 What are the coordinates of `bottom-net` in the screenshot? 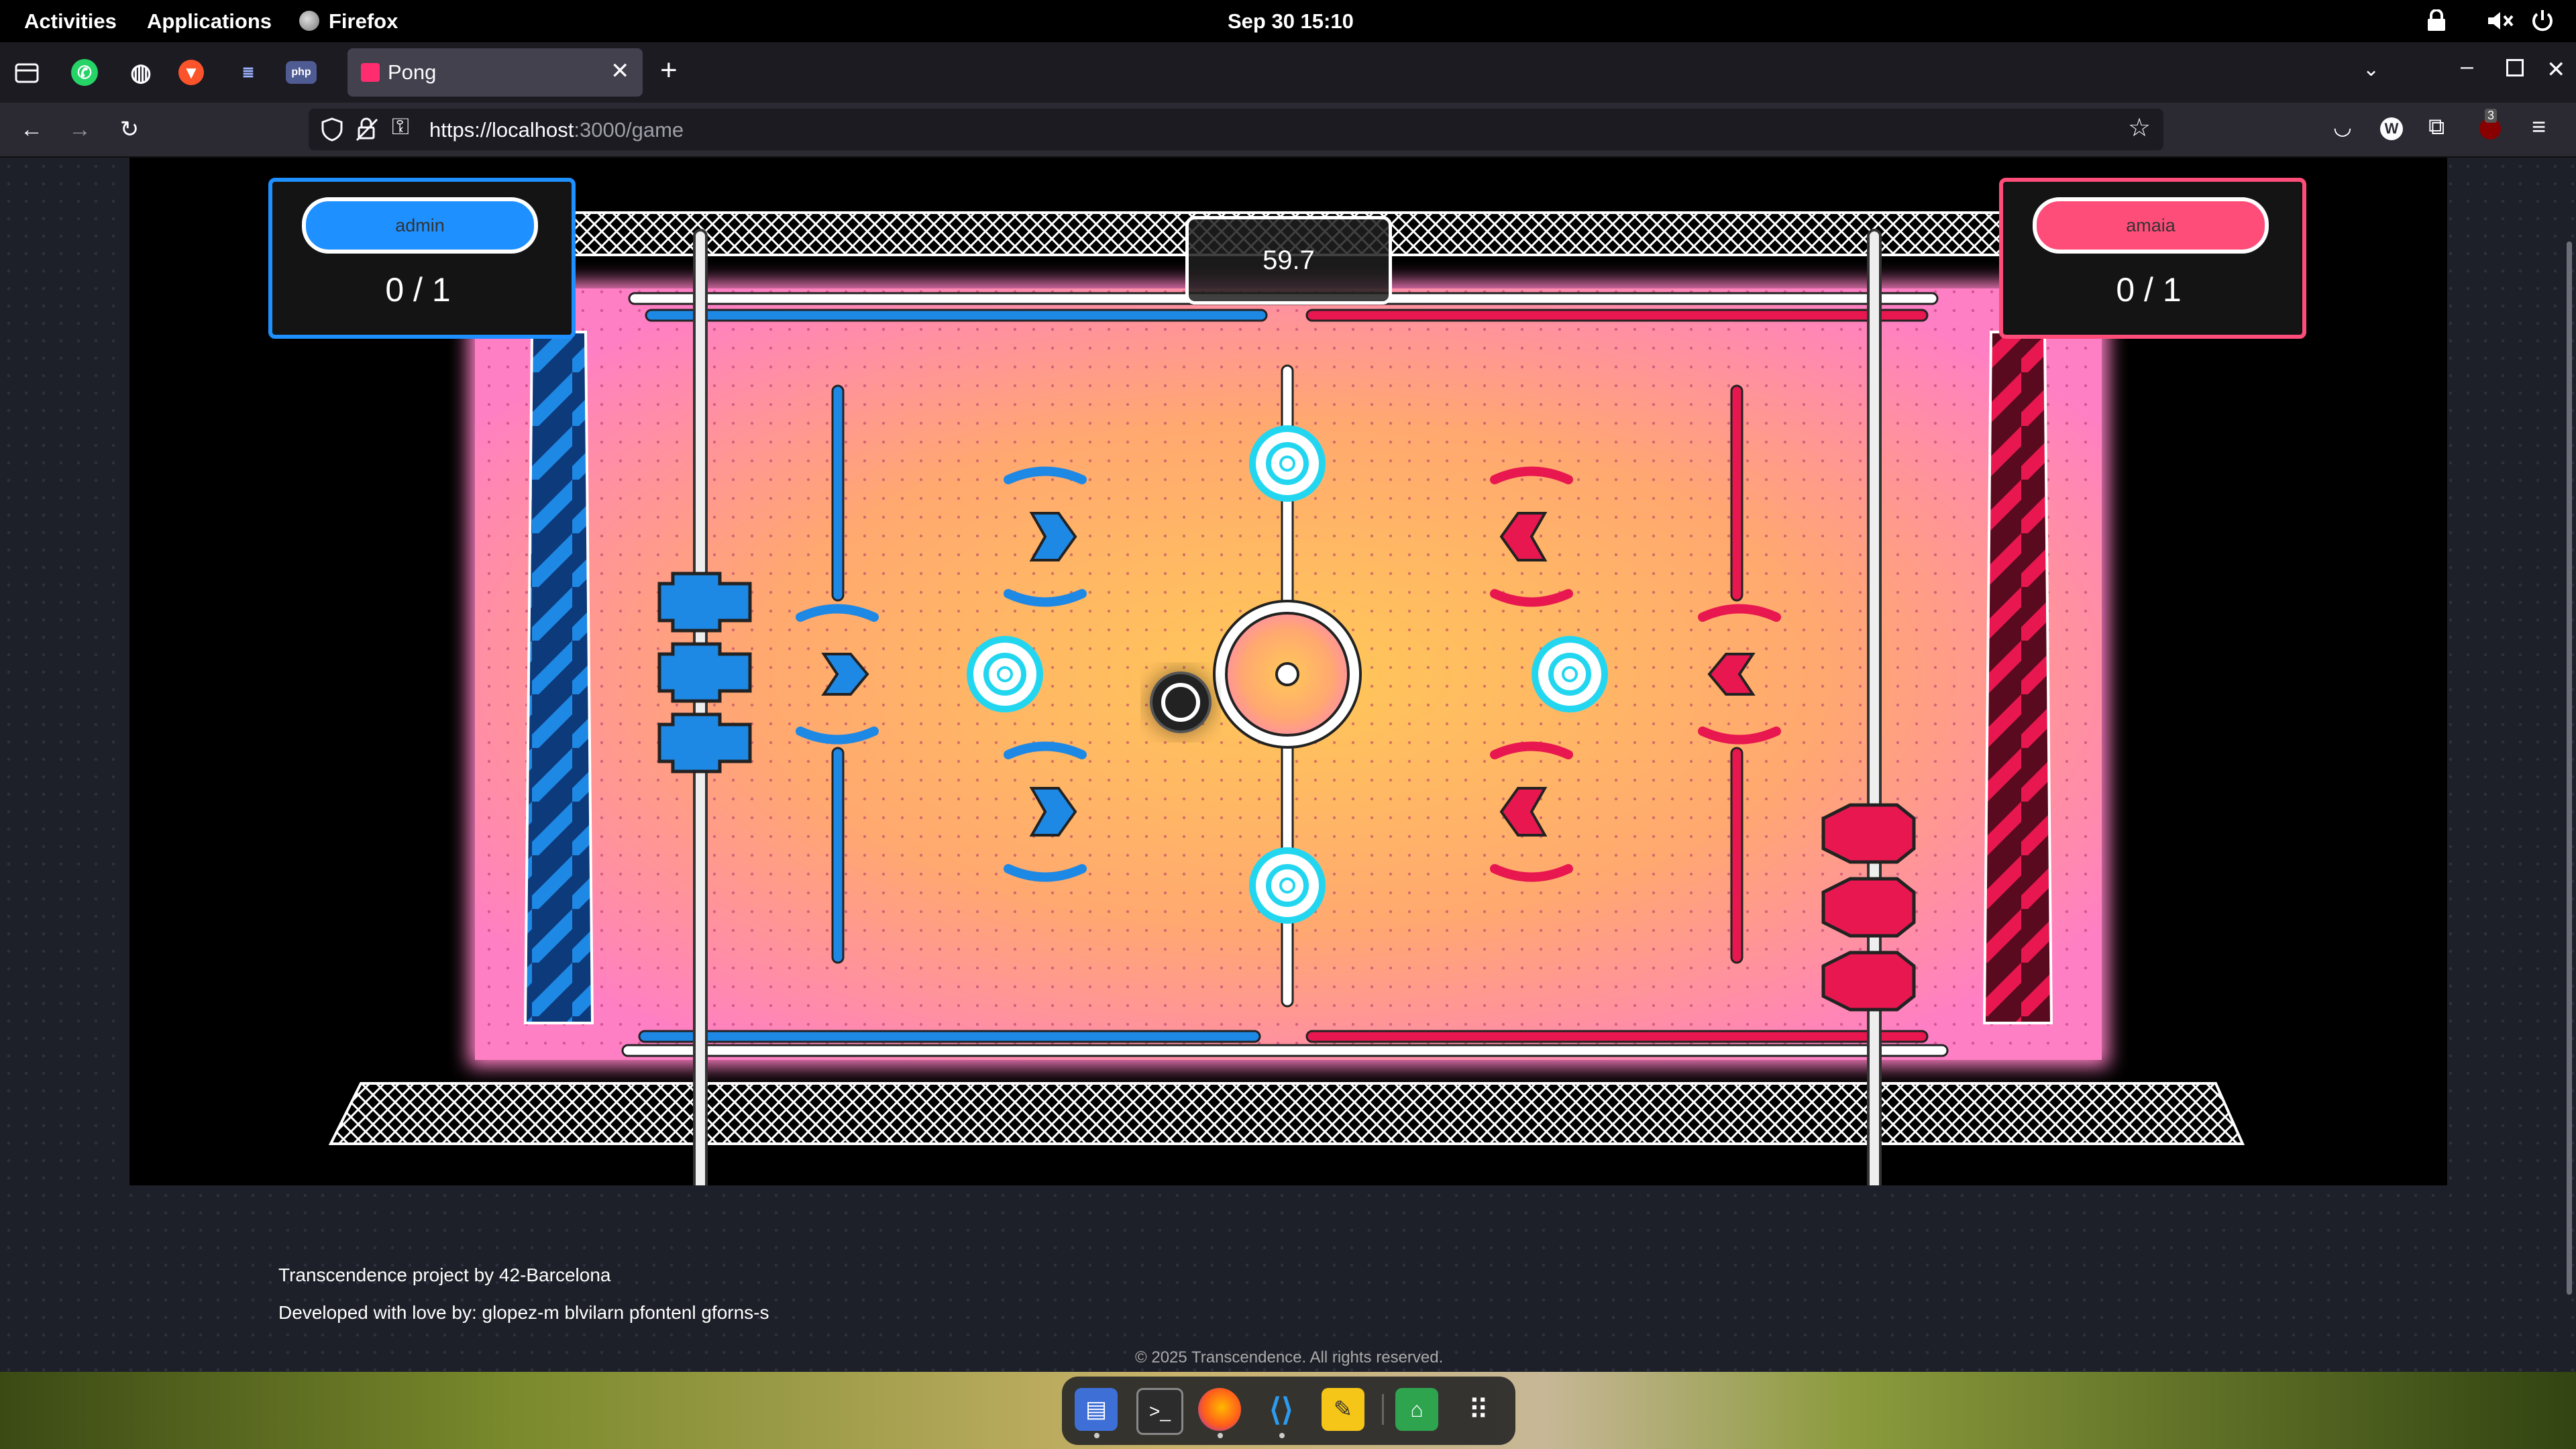 It's located at (1286, 1113).